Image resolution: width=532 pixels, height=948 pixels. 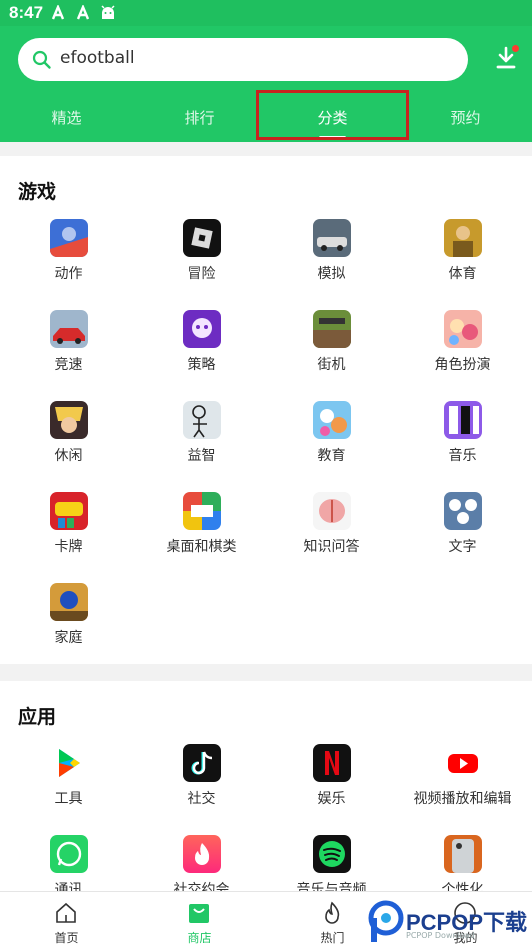 I want to click on highlight-box, so click(x=332, y=115).